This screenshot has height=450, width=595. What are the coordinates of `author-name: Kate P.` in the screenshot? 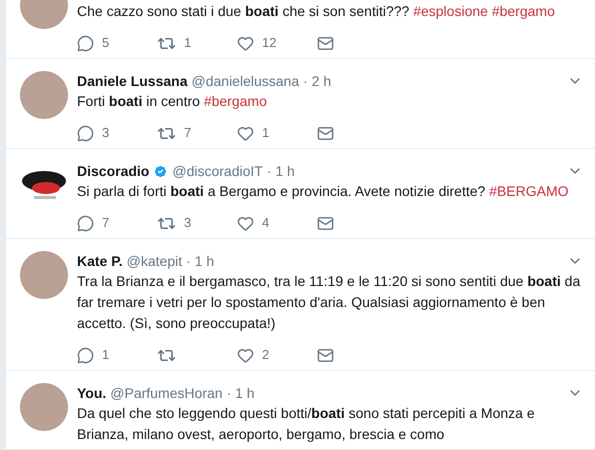 It's located at (100, 261).